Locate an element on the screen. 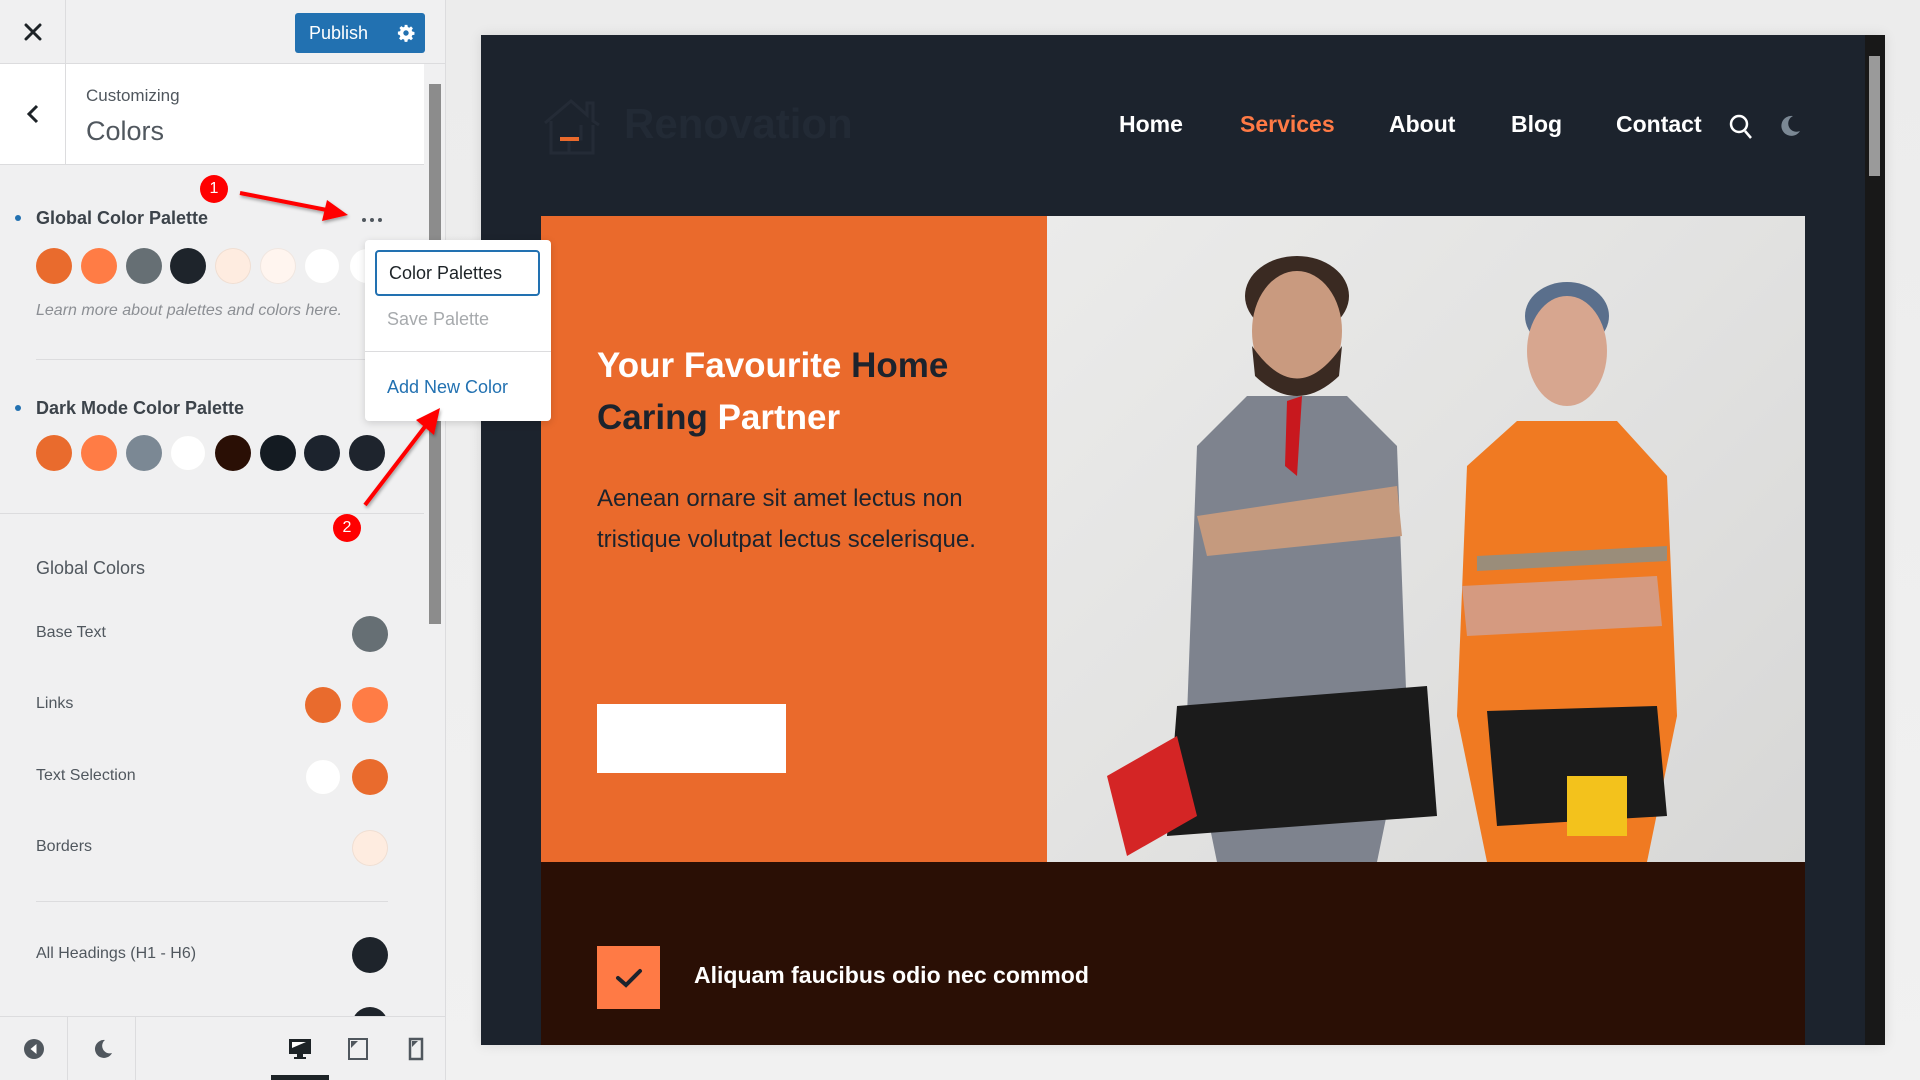  search-icon is located at coordinates (1741, 127).